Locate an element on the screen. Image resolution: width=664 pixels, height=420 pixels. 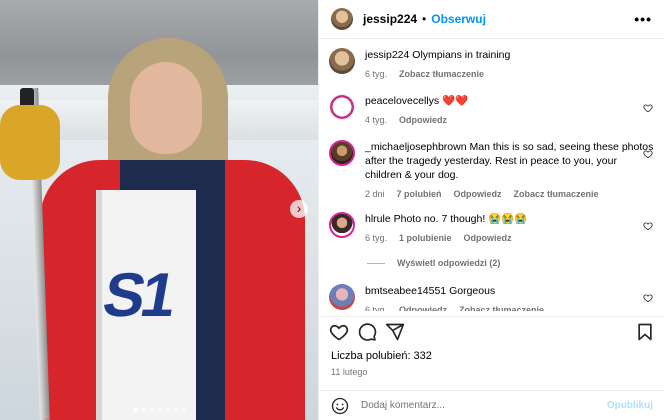
likes-total: Liczba polubień: 332 is located at coordinates (381, 356).